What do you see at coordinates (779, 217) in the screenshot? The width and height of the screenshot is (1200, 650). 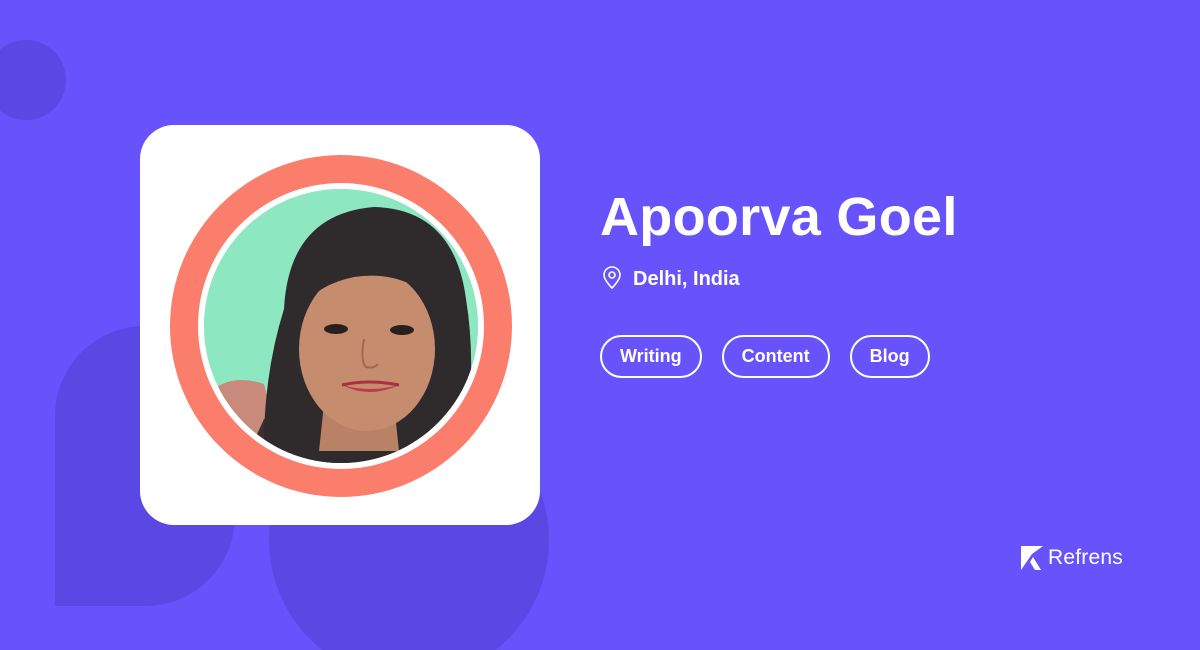 I see `profile-name: Apoorva Goel` at bounding box center [779, 217].